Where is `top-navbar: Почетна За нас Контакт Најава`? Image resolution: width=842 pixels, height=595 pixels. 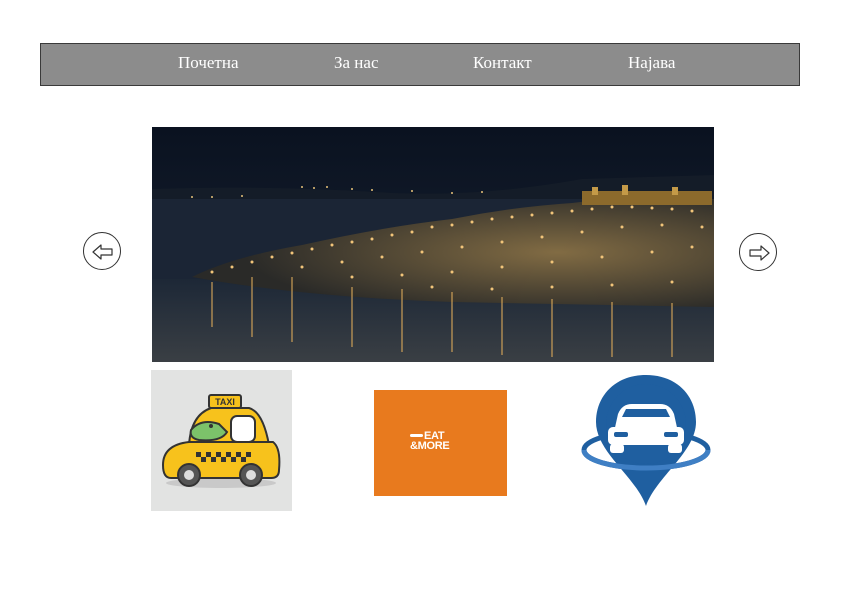 top-navbar: Почетна За нас Контакт Најава is located at coordinates (420, 64).